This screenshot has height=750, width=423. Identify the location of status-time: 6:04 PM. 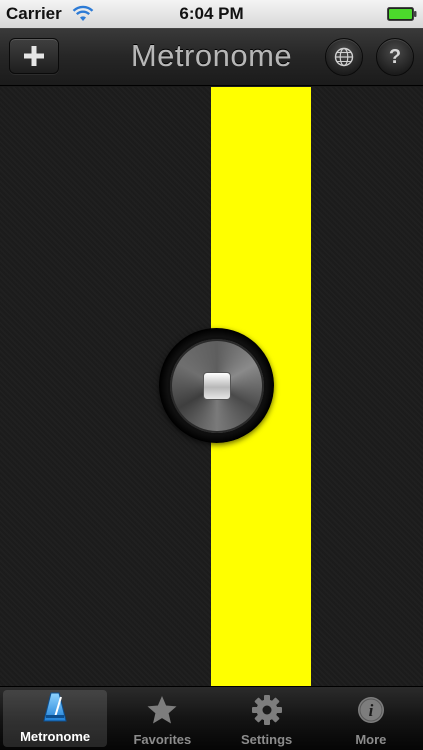
(211, 13).